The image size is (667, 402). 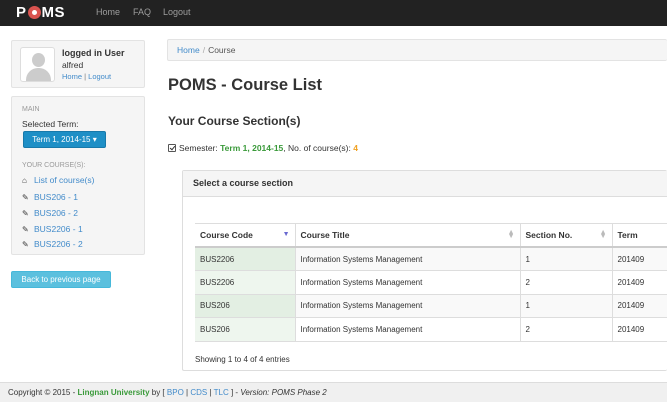 What do you see at coordinates (73, 65) in the screenshot?
I see `user-name: alfred` at bounding box center [73, 65].